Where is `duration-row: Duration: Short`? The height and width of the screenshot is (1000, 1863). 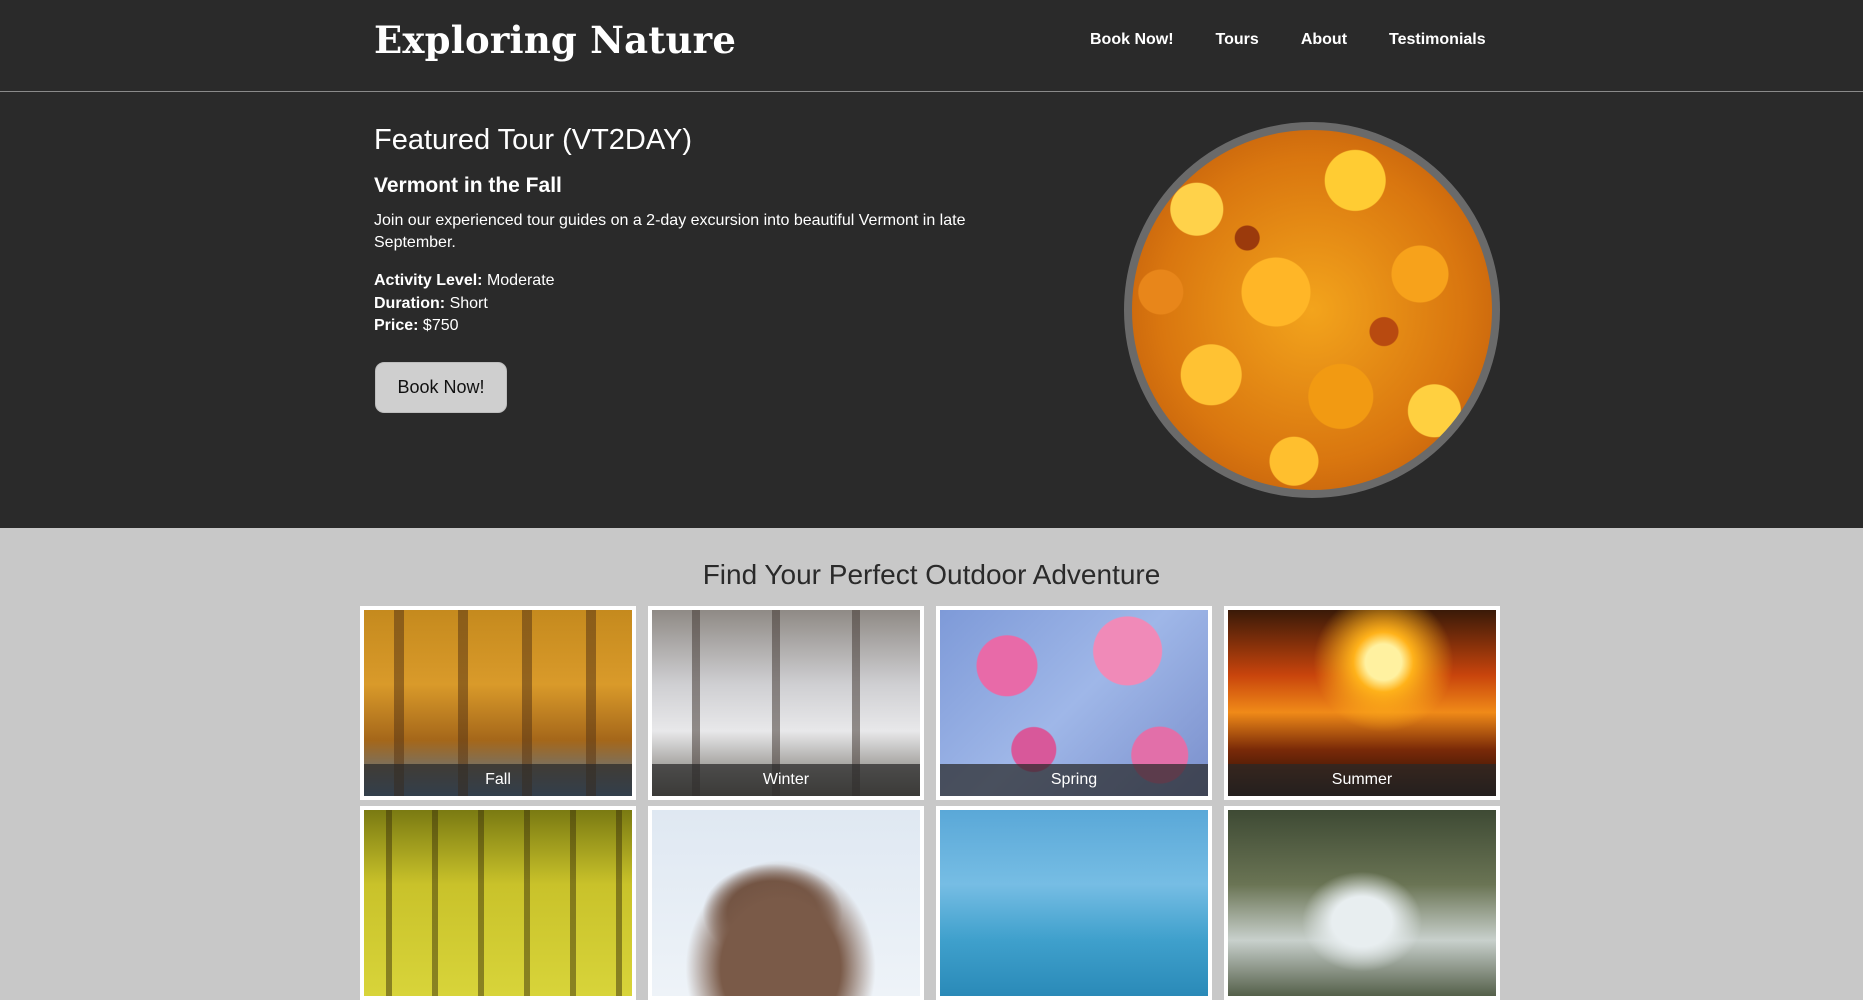 duration-row: Duration: Short is located at coordinates (464, 304).